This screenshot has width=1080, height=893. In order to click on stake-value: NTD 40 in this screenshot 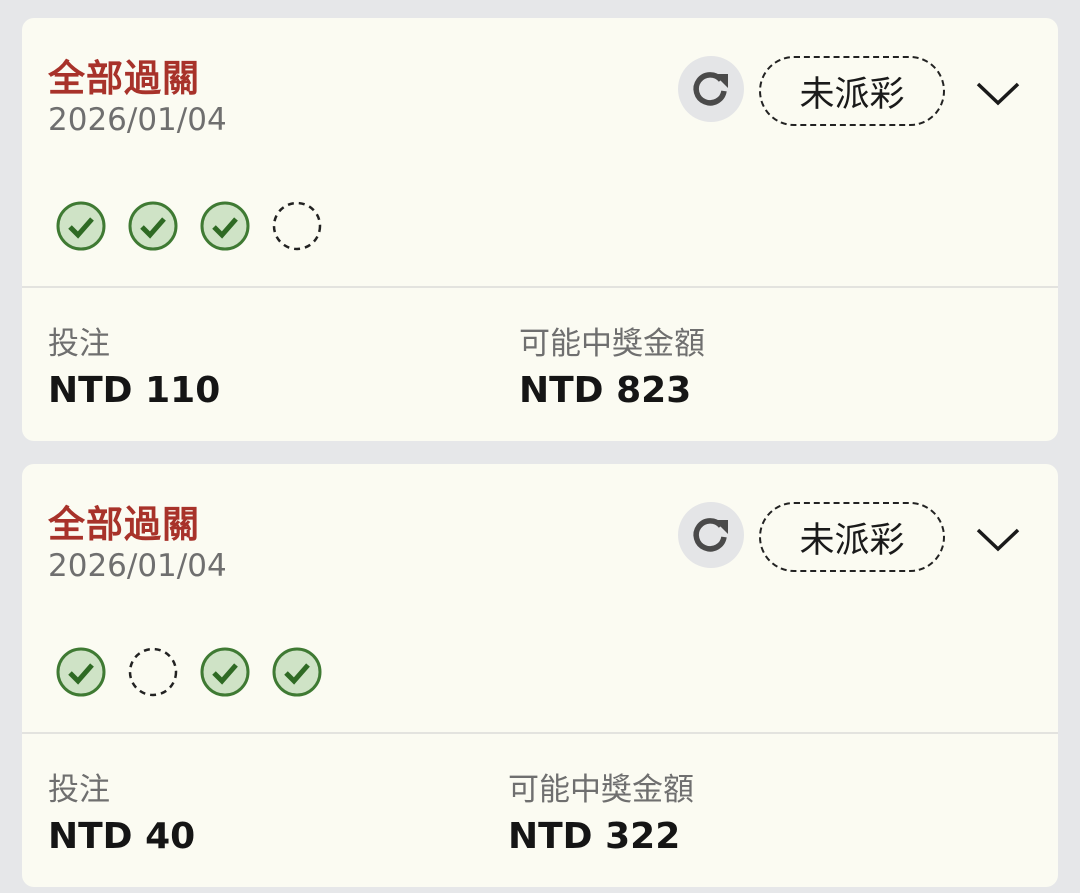, I will do `click(122, 836)`.